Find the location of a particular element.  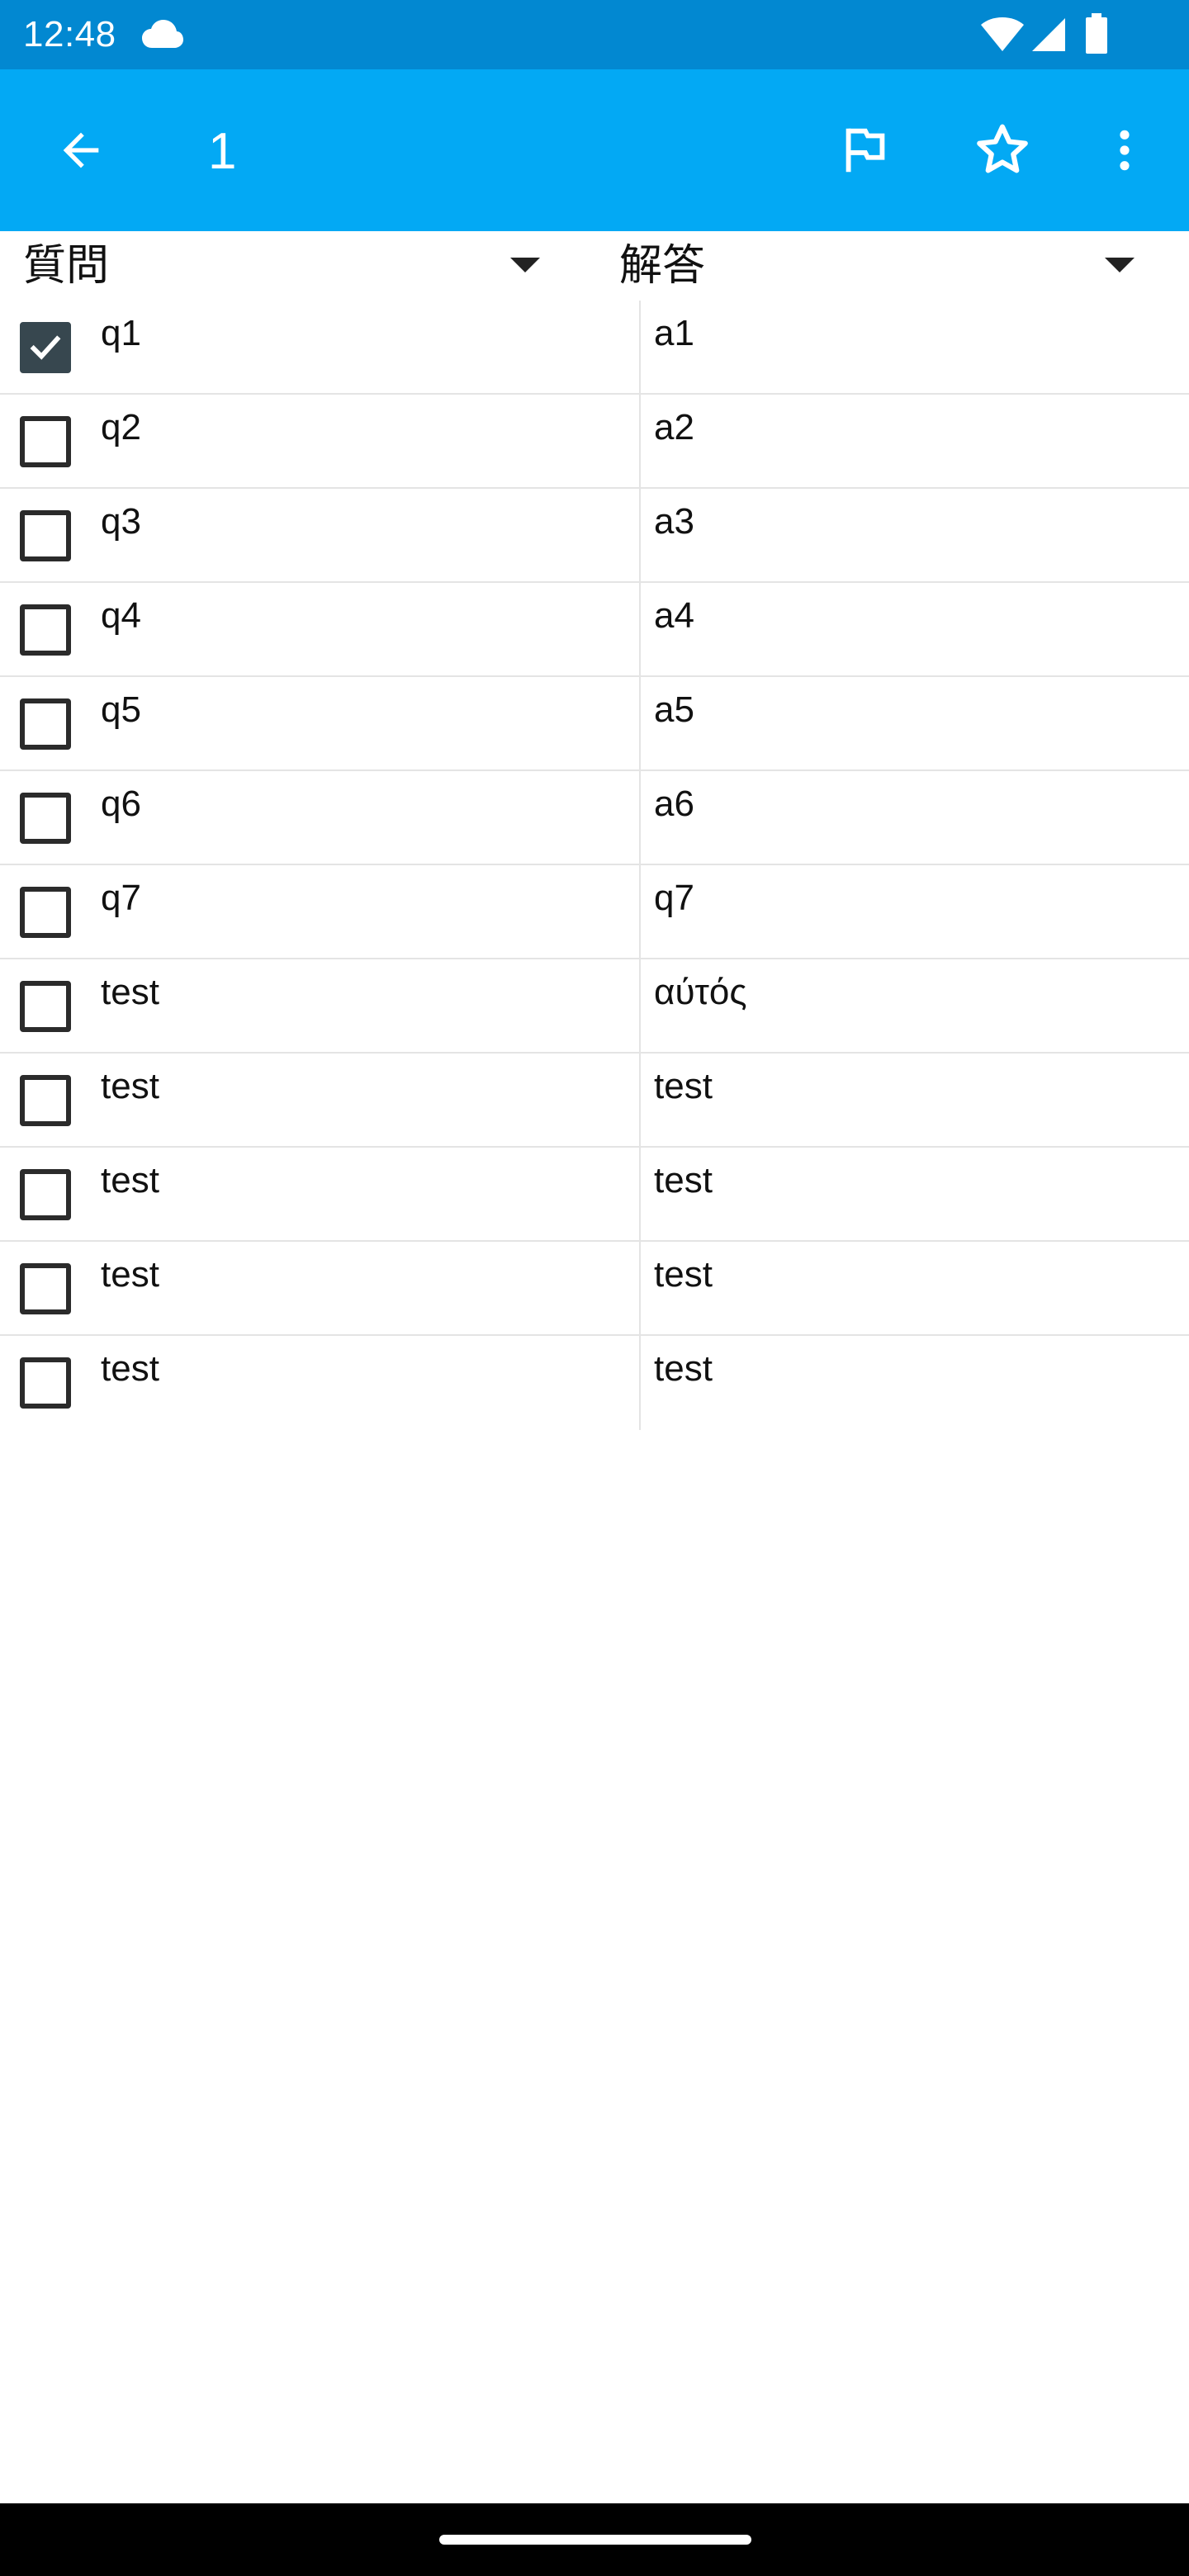

question-cell: q7 is located at coordinates (320, 911).